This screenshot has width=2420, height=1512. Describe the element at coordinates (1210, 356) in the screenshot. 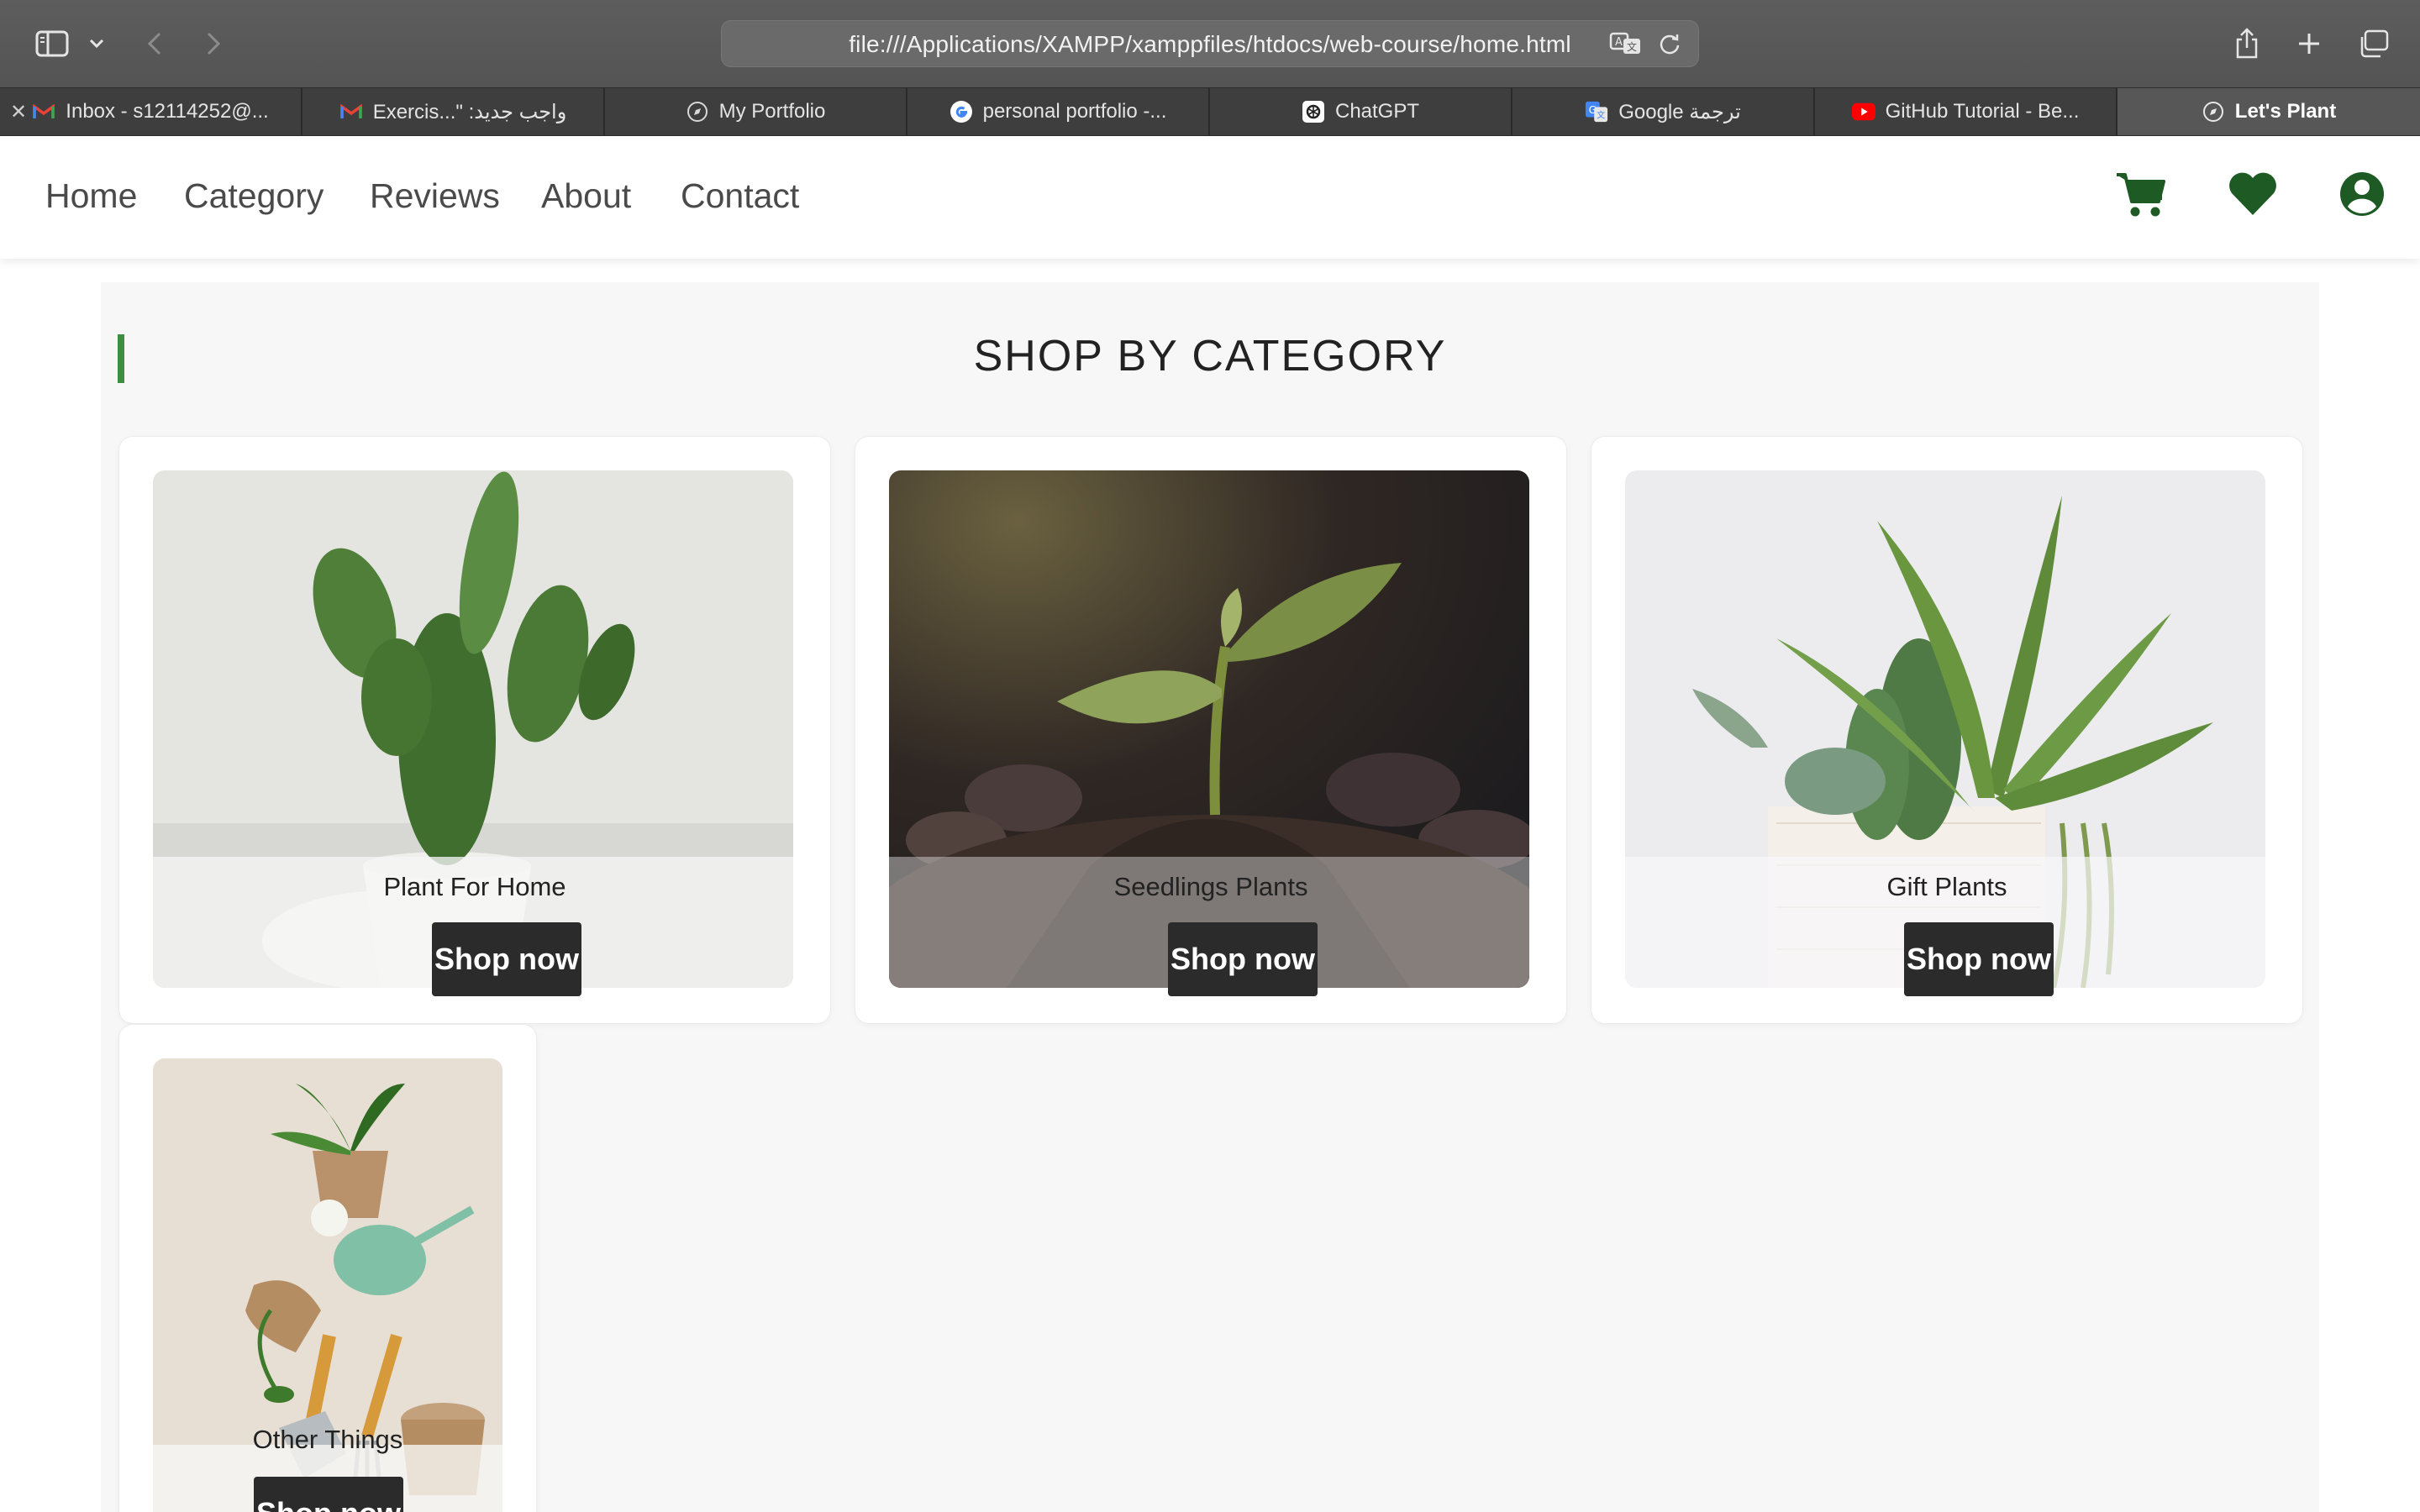

I see `section-title: SHOP BY CATEGORY` at that location.